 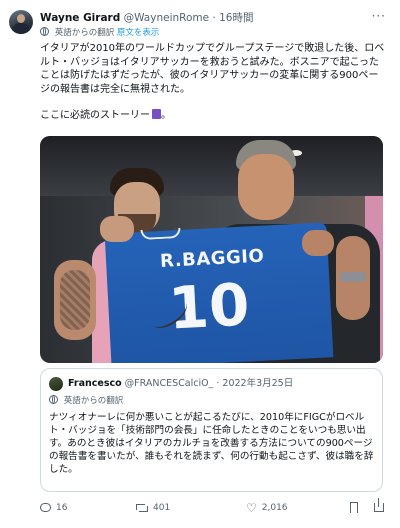 I want to click on jersey-collar, so click(x=160, y=234).